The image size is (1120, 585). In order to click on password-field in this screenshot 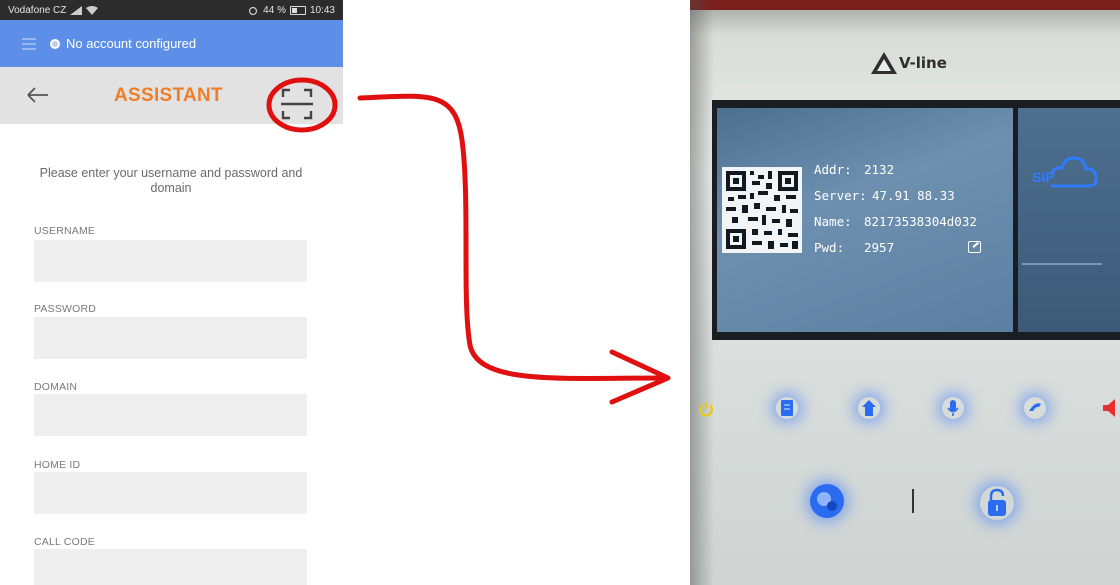, I will do `click(170, 338)`.